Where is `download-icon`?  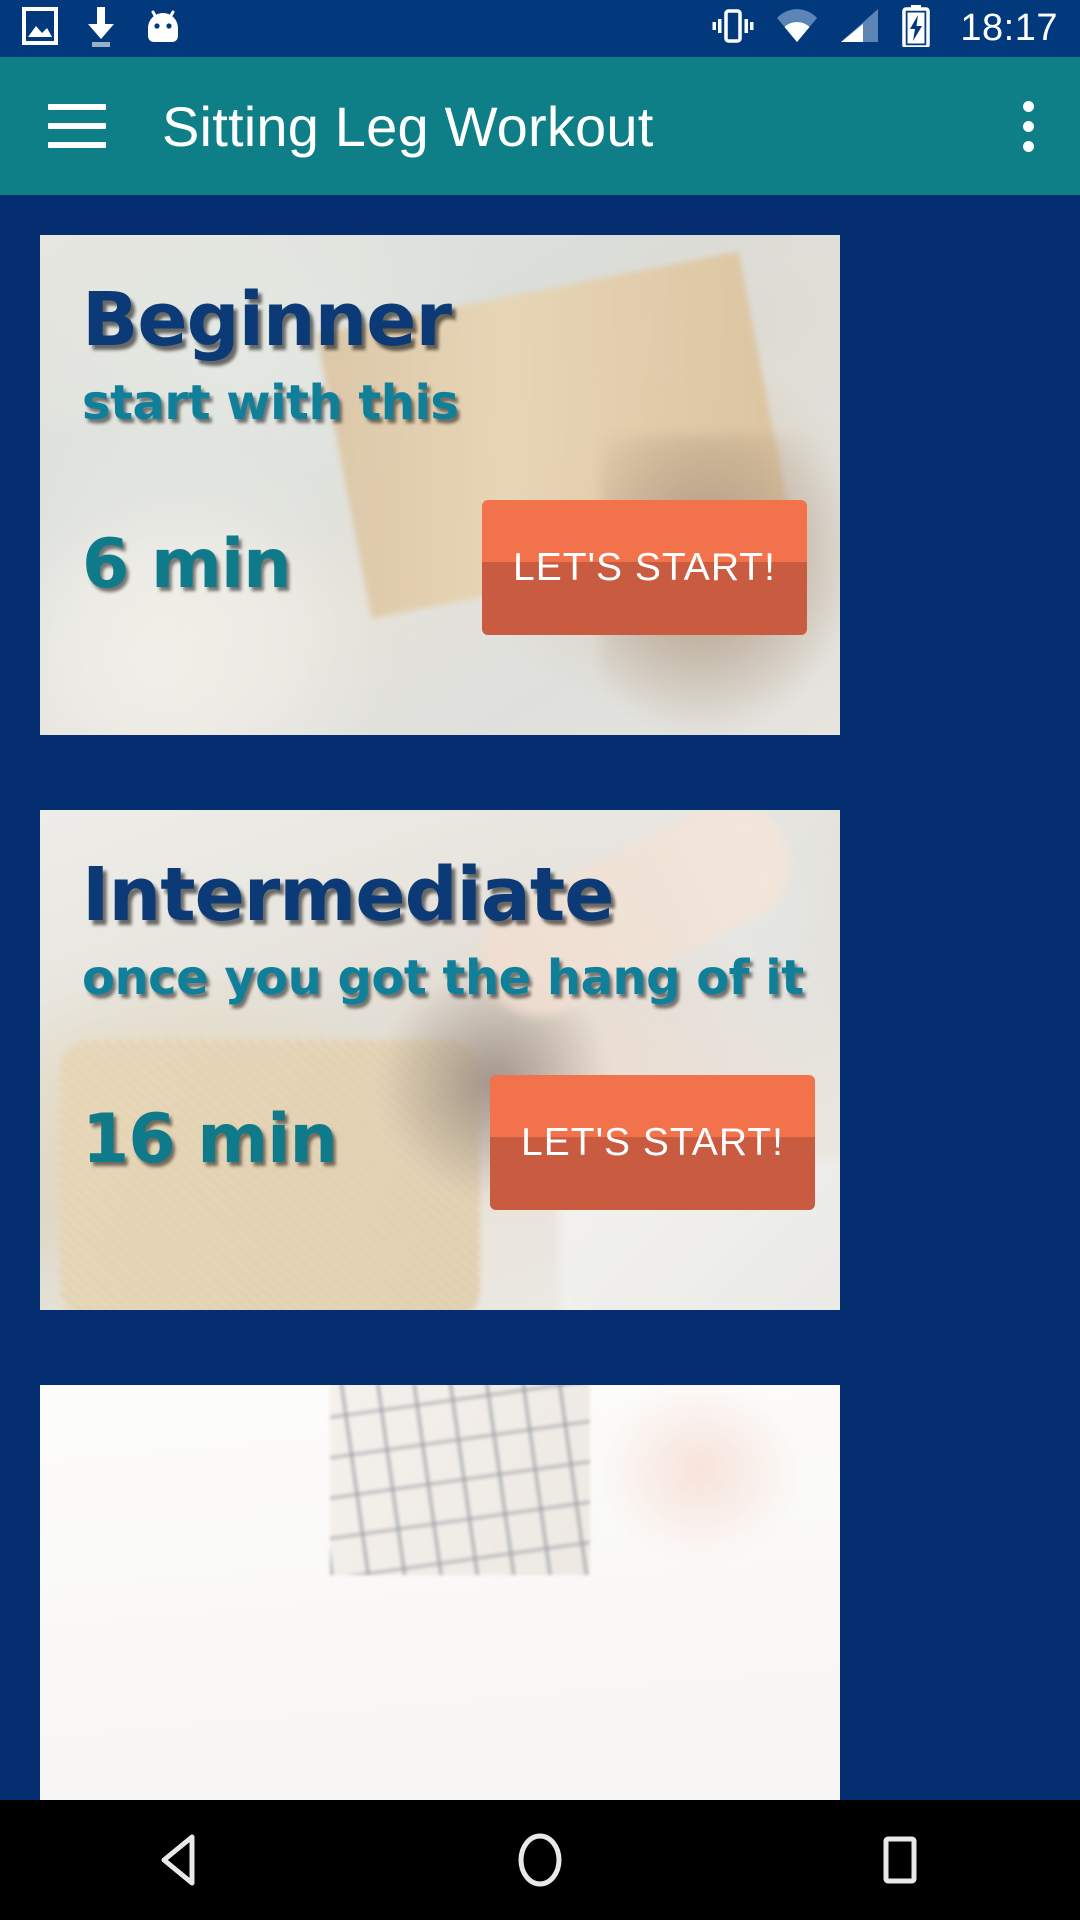
download-icon is located at coordinates (101, 28).